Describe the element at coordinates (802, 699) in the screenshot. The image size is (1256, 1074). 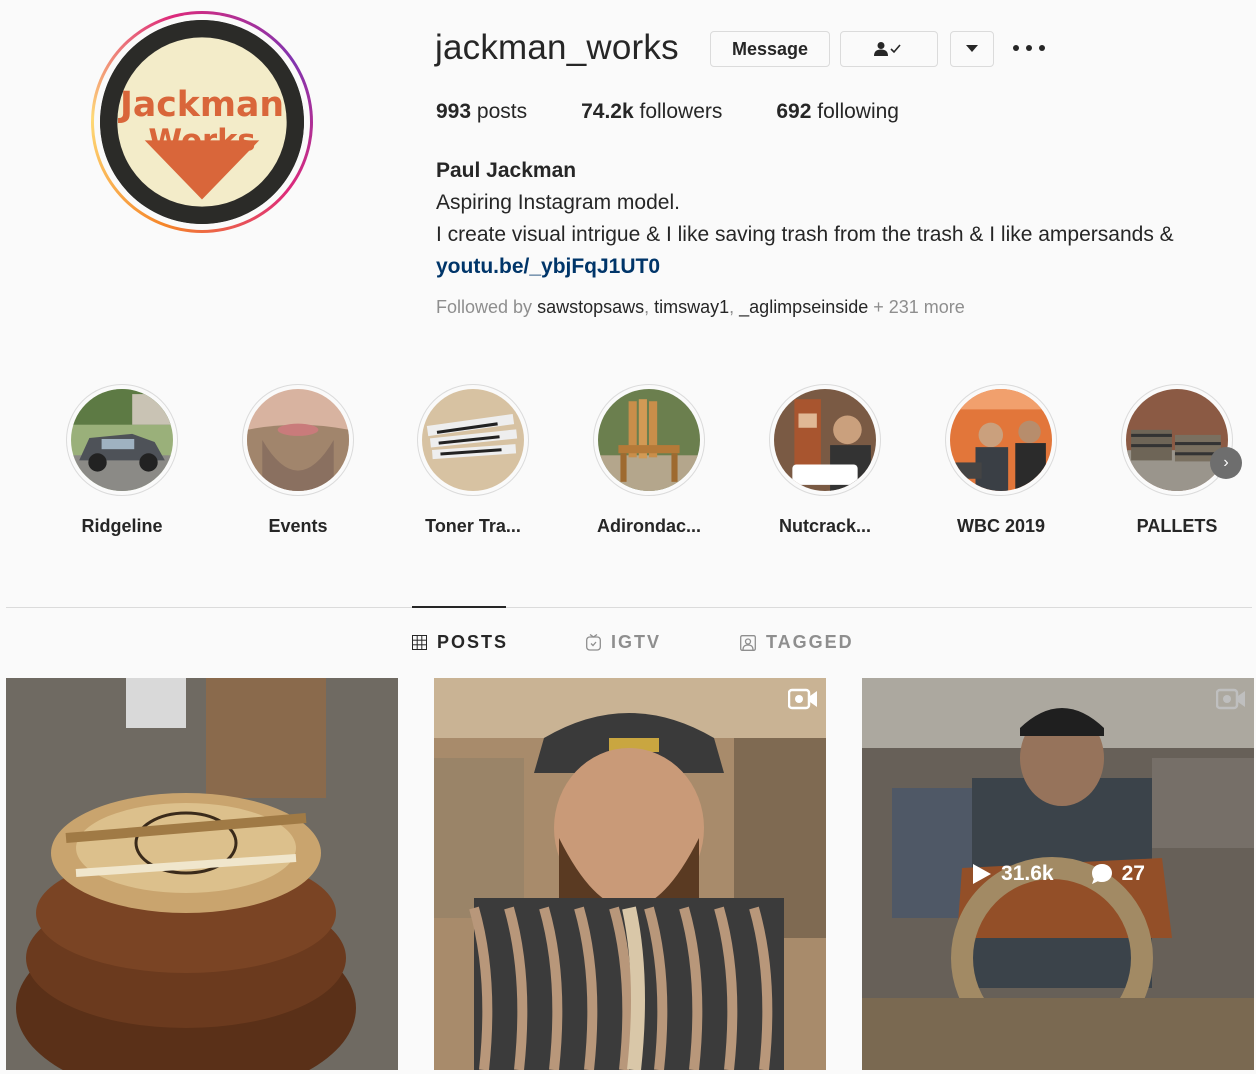
I see `video-icon` at that location.